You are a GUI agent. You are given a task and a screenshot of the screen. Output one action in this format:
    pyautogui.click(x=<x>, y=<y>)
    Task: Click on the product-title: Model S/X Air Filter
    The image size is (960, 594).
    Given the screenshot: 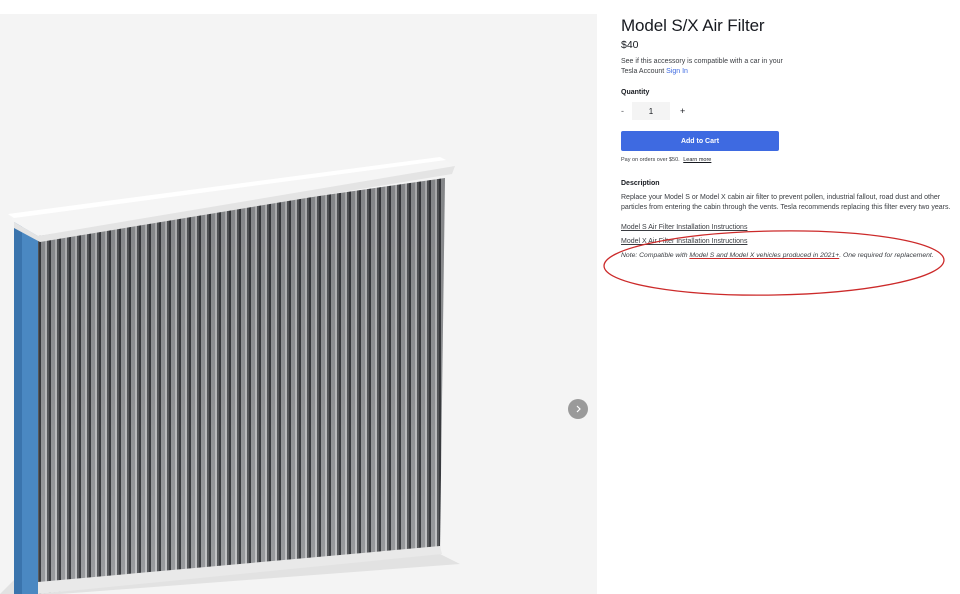 What is the action you would take?
    pyautogui.click(x=693, y=25)
    